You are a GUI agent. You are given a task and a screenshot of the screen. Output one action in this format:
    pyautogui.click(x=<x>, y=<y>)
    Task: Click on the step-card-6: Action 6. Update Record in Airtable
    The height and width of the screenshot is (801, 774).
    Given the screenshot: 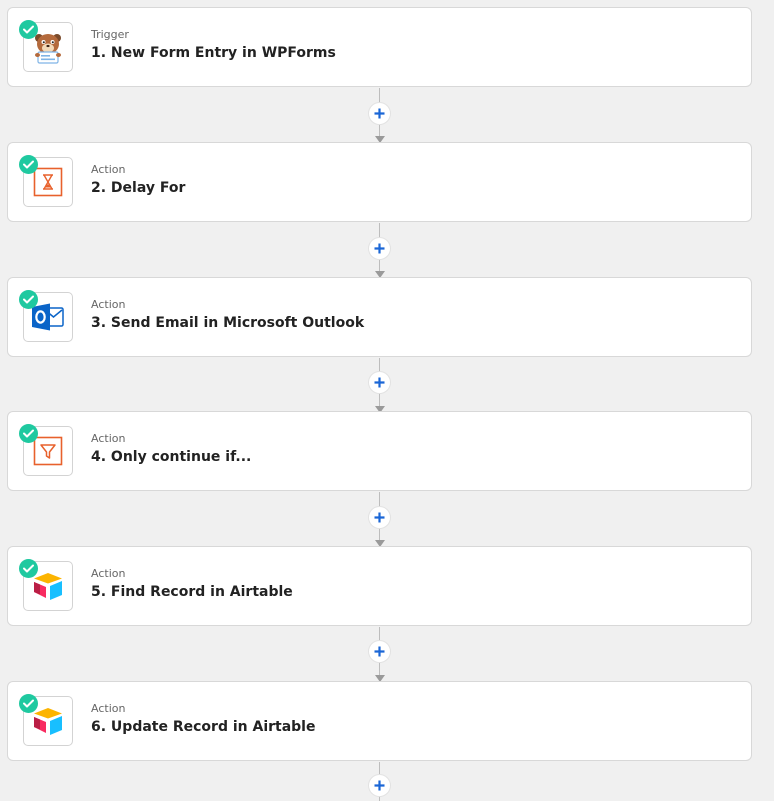 What is the action you would take?
    pyautogui.click(x=379, y=721)
    